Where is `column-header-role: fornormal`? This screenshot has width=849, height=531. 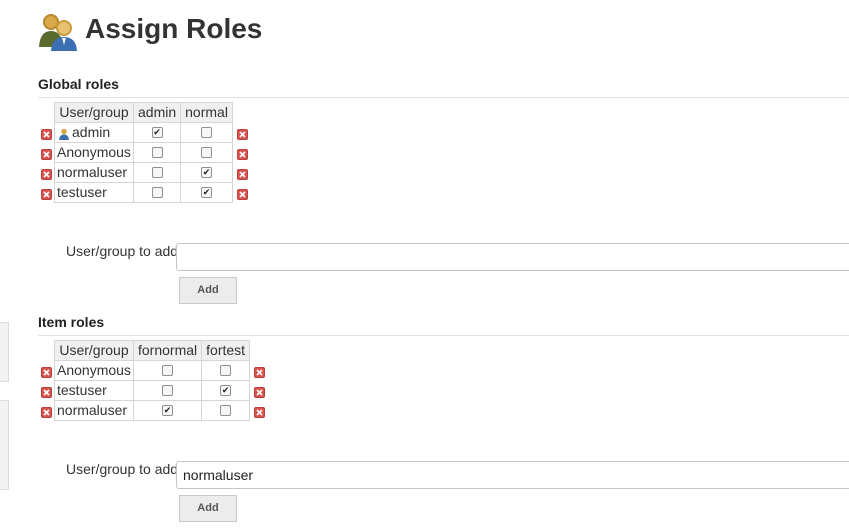
column-header-role: fornormal is located at coordinates (167, 350).